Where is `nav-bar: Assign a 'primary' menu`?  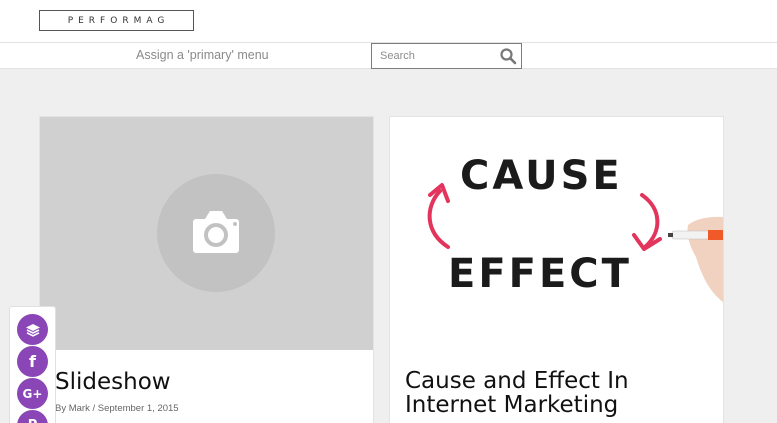 nav-bar: Assign a 'primary' menu is located at coordinates (388, 55).